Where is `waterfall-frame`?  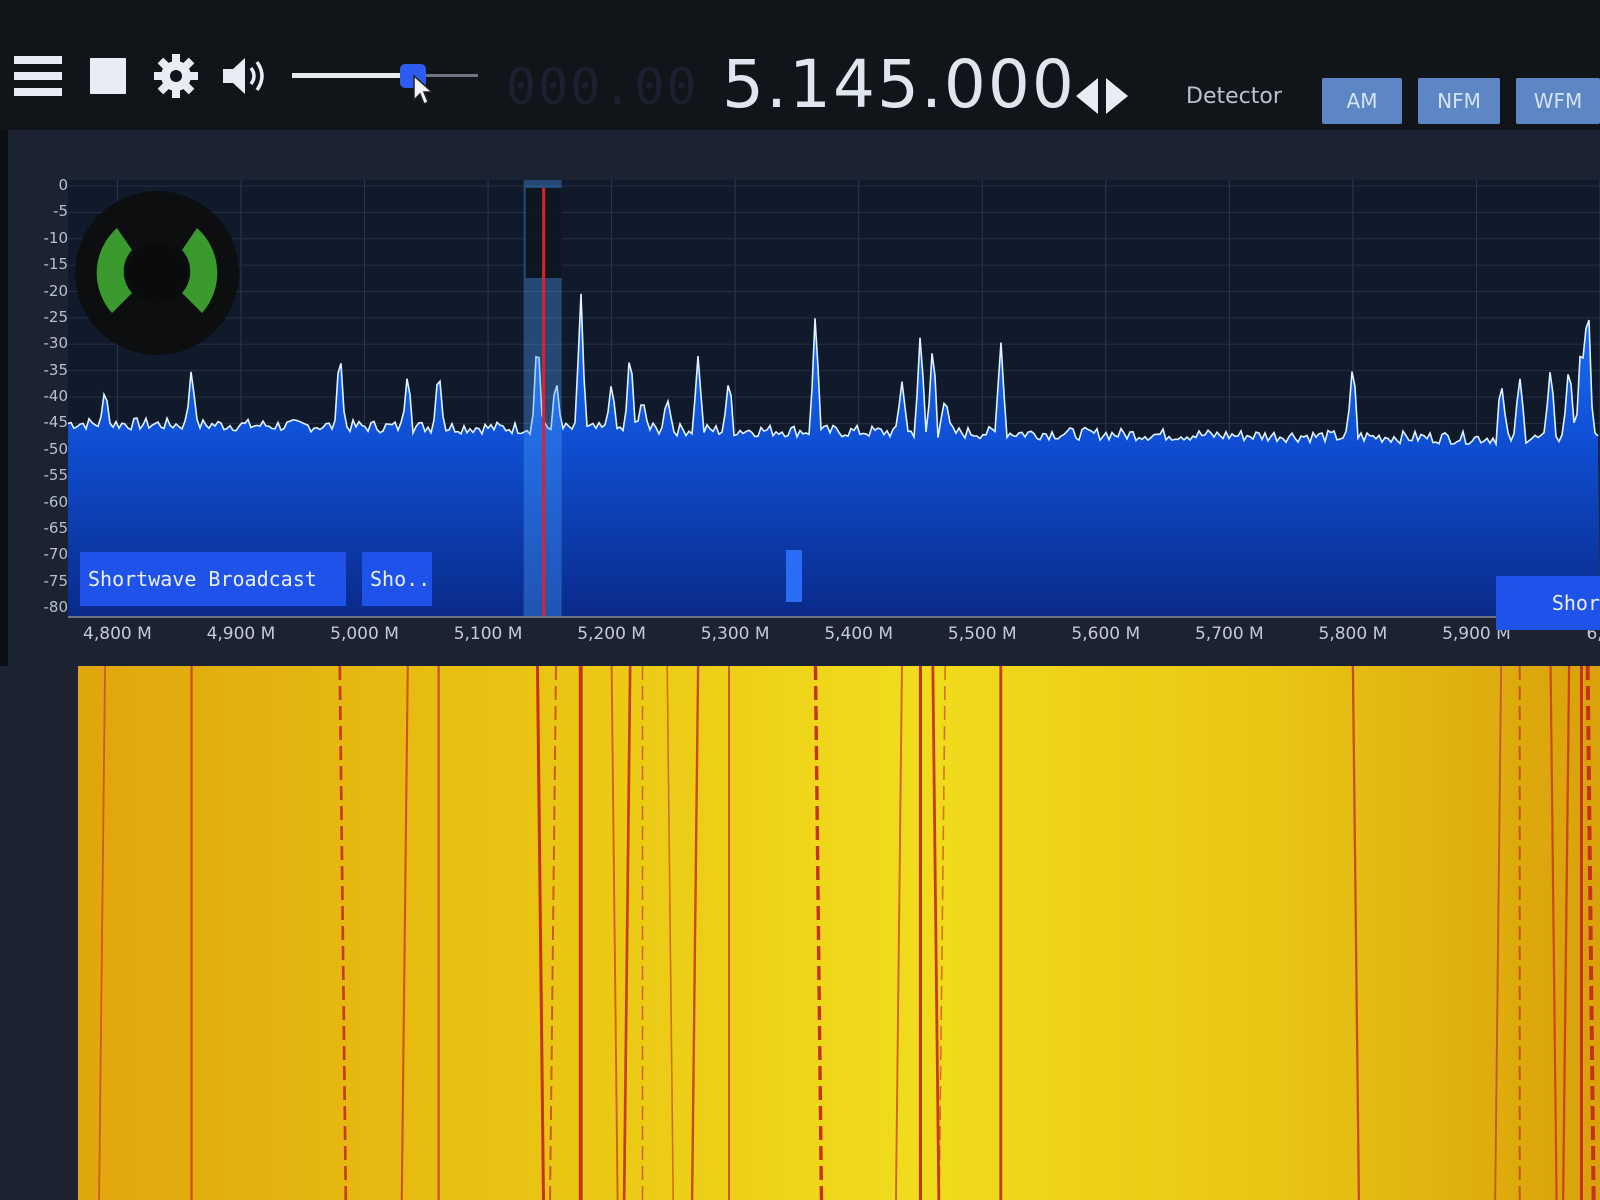 waterfall-frame is located at coordinates (39, 933).